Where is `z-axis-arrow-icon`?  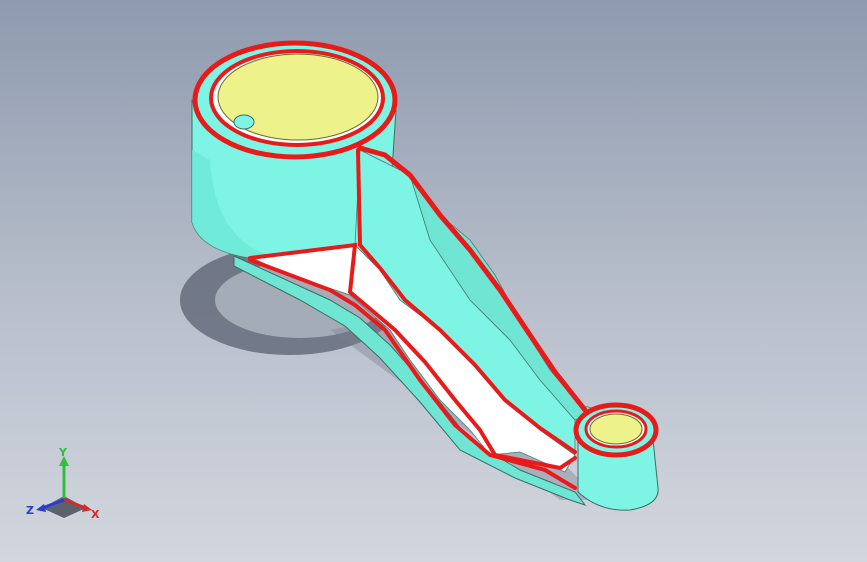
z-axis-arrow-icon is located at coordinates (41, 508).